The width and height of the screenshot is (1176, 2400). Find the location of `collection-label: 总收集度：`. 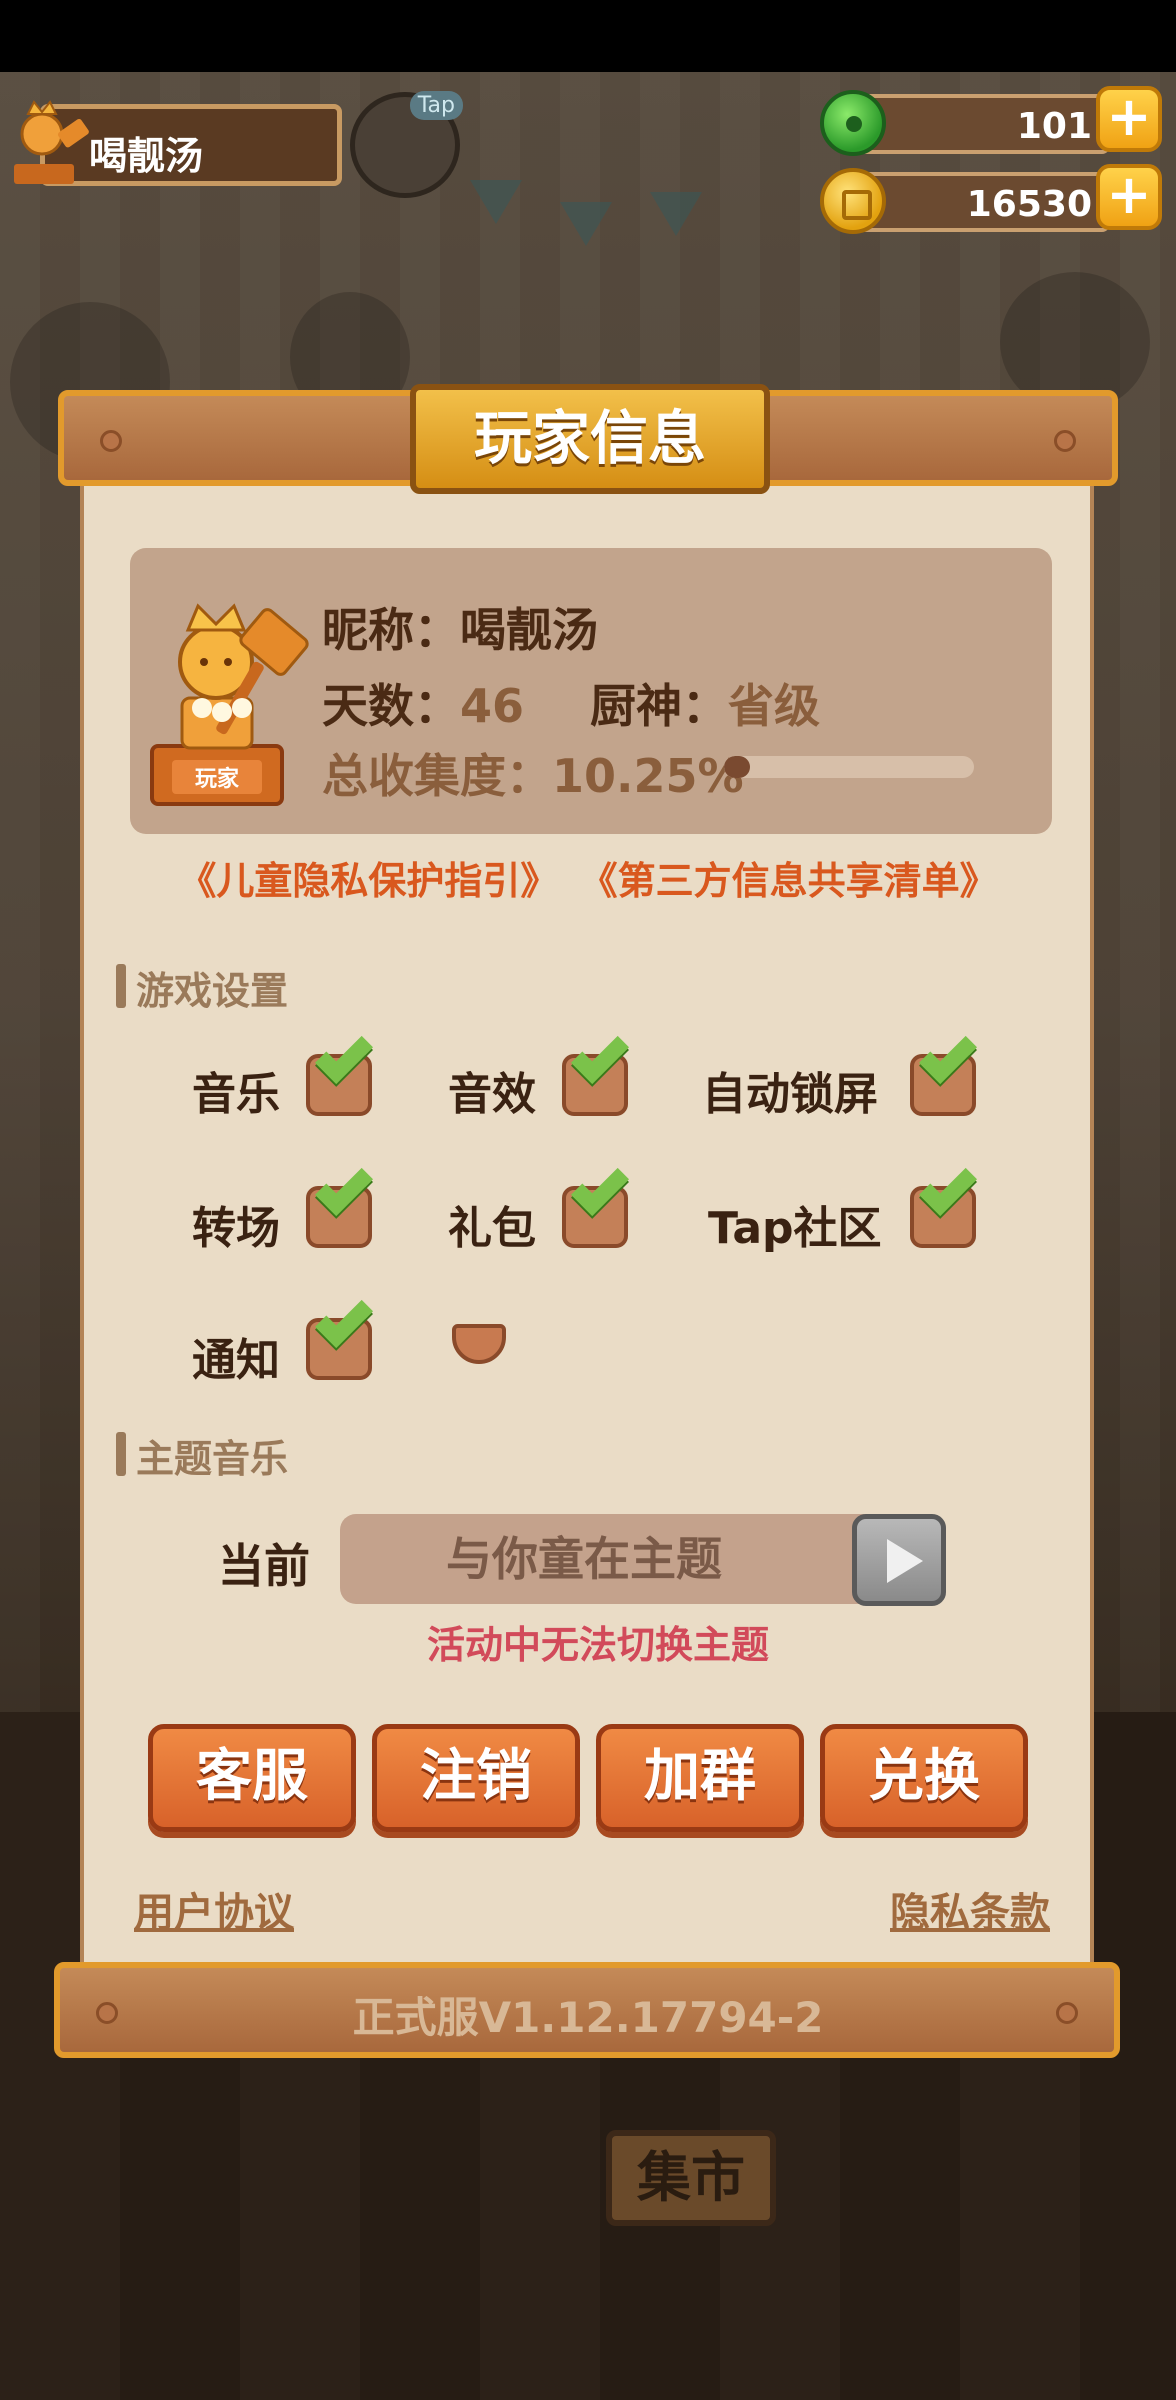

collection-label: 总收集度： is located at coordinates (437, 776).